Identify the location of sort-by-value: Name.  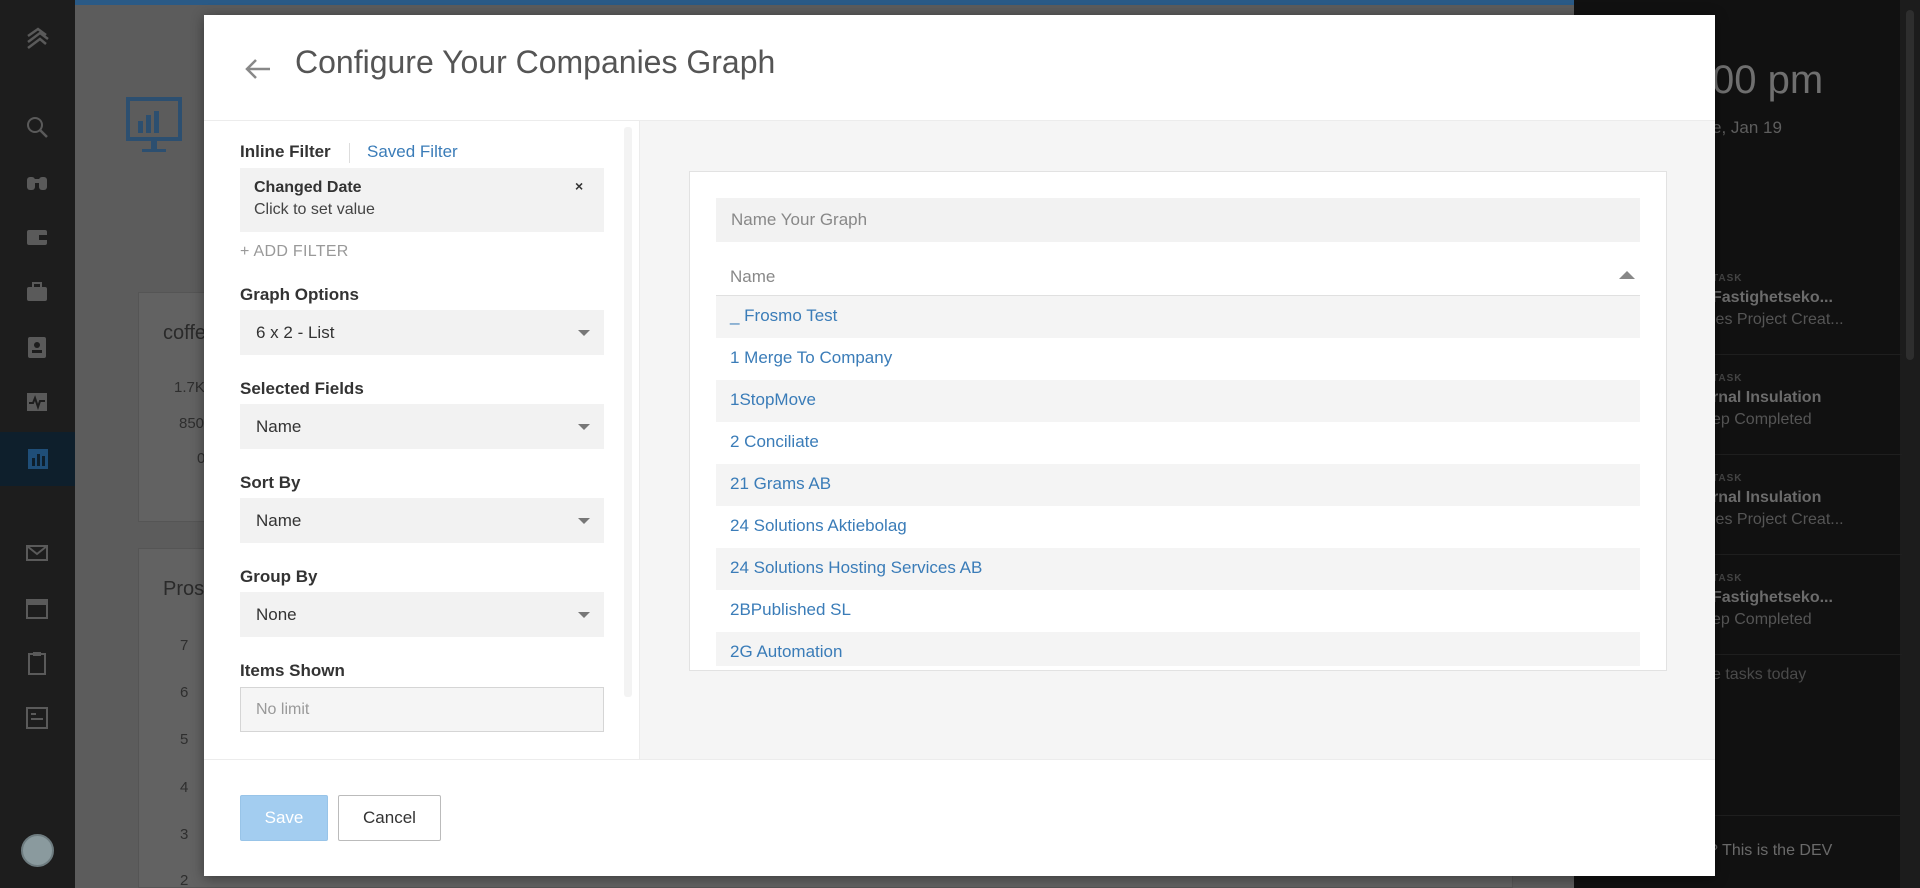
(279, 520).